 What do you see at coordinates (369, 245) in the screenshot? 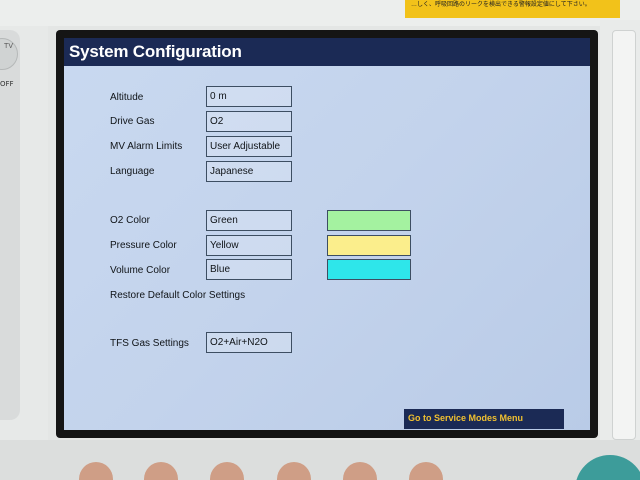
I see `pressure-color-swatch` at bounding box center [369, 245].